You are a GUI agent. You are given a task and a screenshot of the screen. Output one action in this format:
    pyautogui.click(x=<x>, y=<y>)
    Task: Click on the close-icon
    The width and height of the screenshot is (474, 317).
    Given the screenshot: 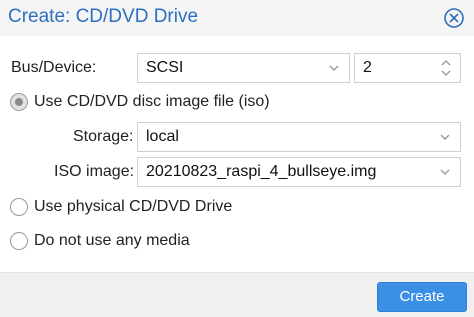 What is the action you would take?
    pyautogui.click(x=454, y=18)
    